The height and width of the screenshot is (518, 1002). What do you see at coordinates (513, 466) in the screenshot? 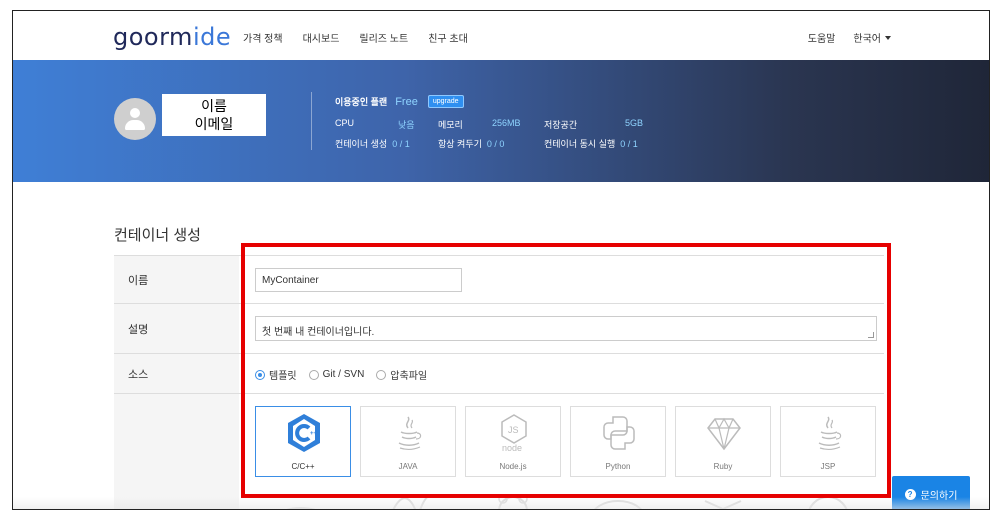
I see `template-label: Node.js` at bounding box center [513, 466].